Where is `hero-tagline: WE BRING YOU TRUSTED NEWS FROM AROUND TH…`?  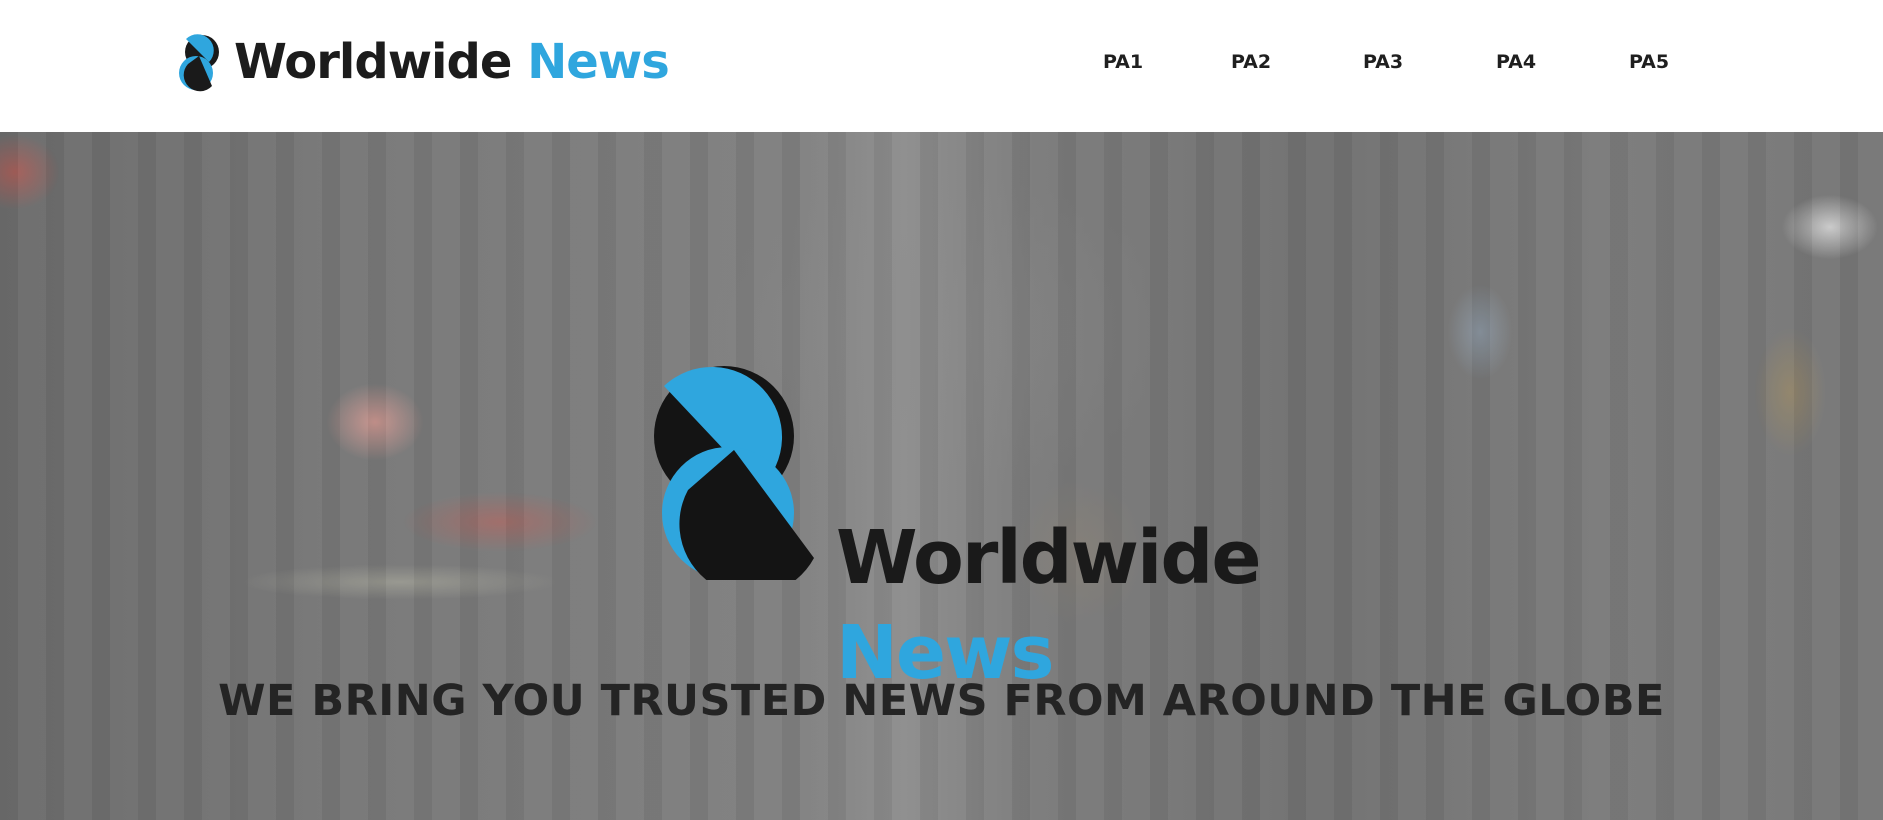
hero-tagline: WE BRING YOU TRUSTED NEWS FROM AROUND TH… is located at coordinates (941, 701).